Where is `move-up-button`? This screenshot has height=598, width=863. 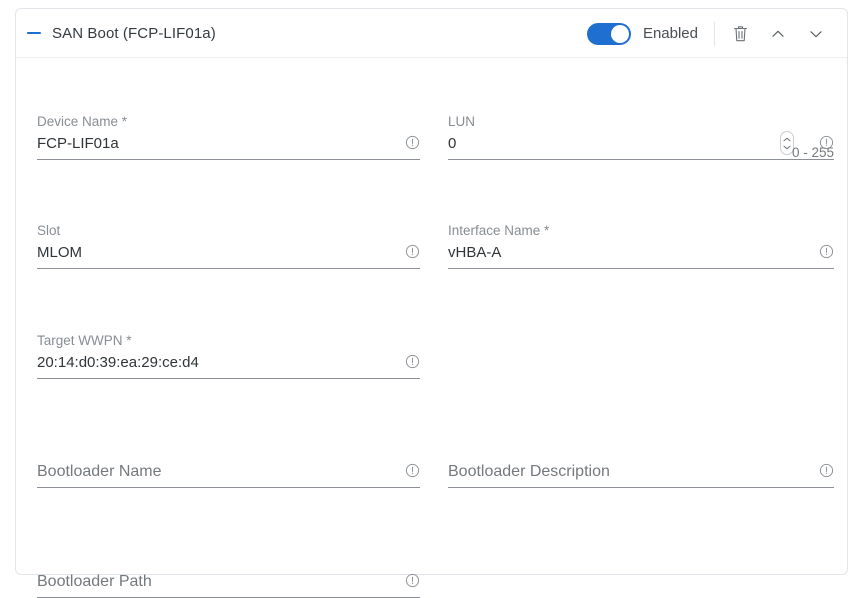
move-up-button is located at coordinates (778, 34).